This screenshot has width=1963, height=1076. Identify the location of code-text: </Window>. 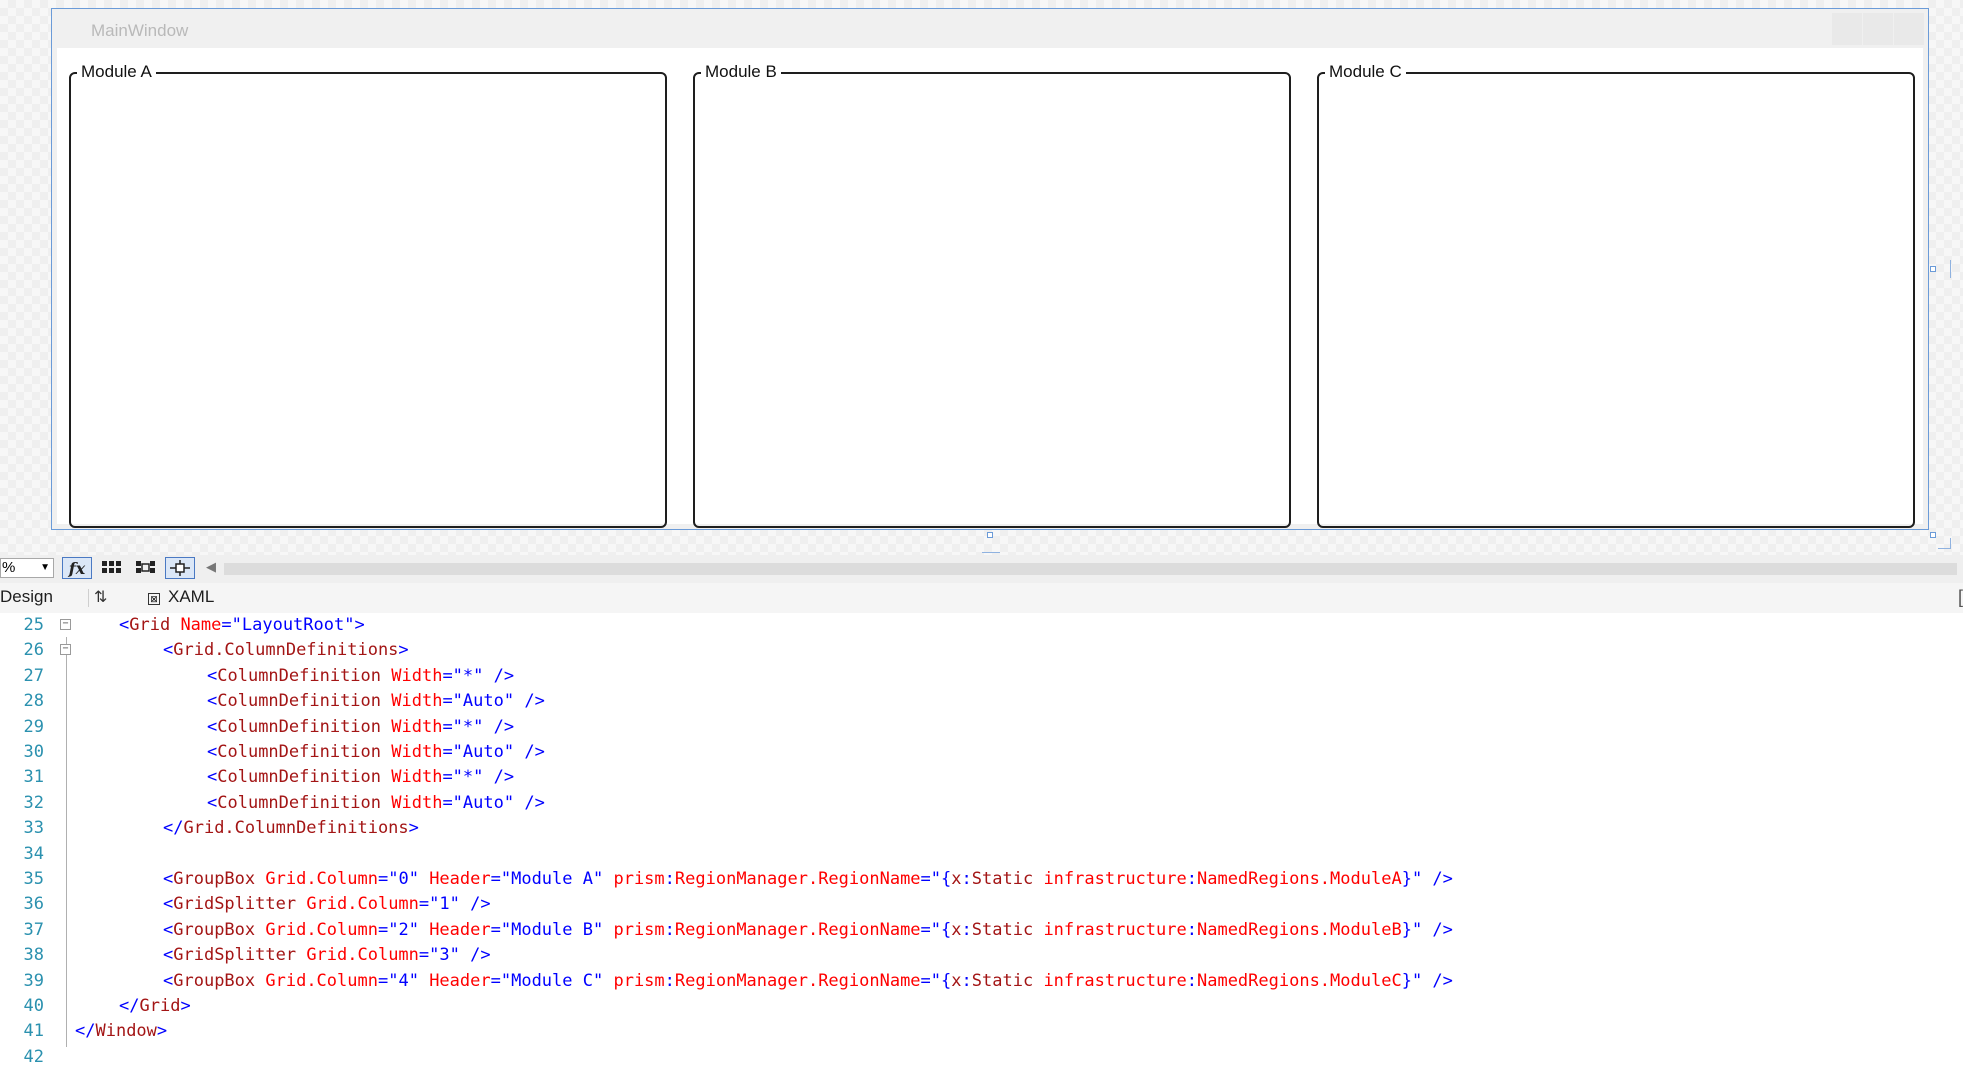
(121, 1031).